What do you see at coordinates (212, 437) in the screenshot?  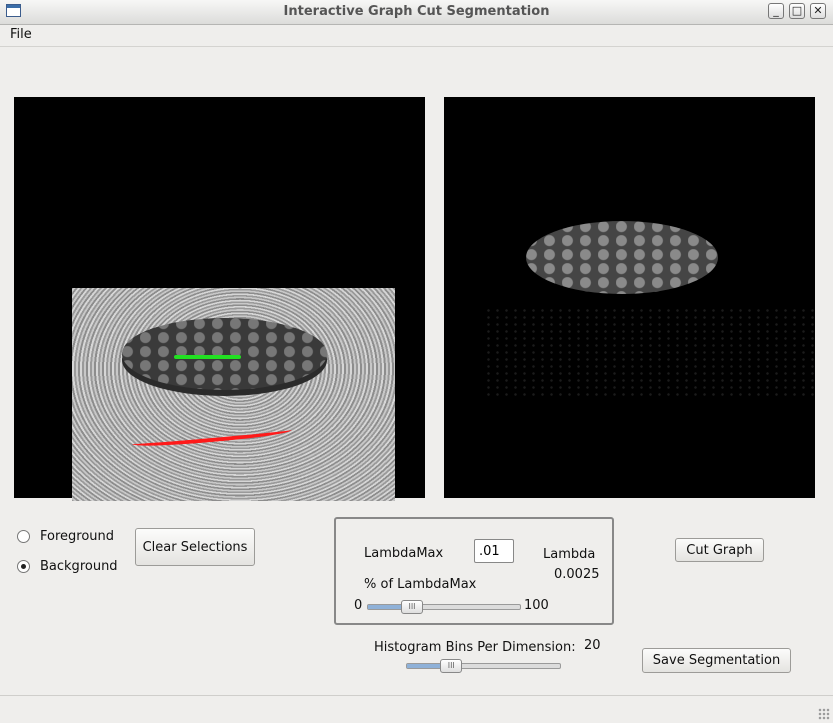 I see `background-stroke` at bounding box center [212, 437].